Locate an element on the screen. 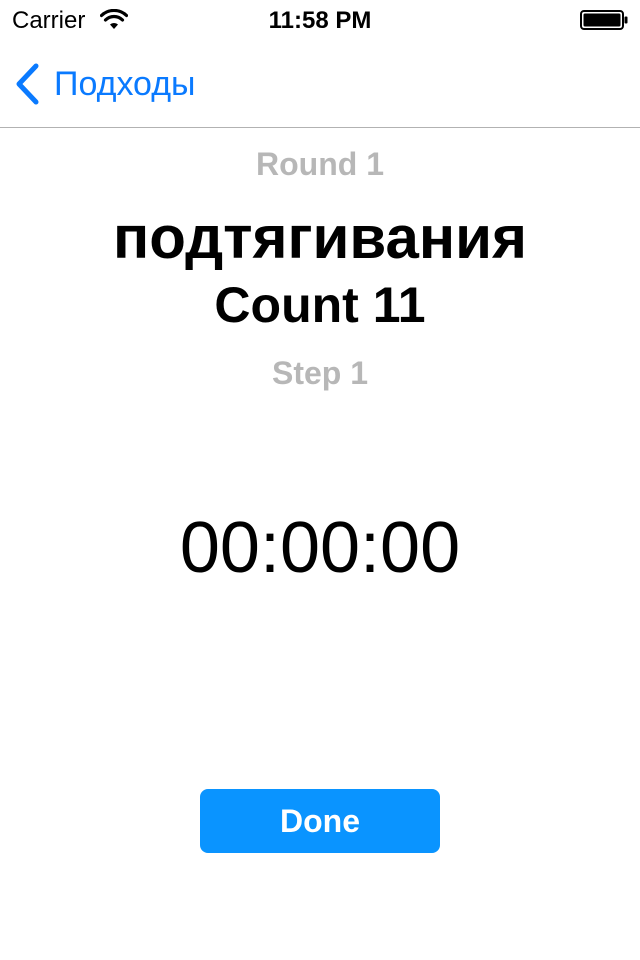  done-button: Done is located at coordinates (320, 821).